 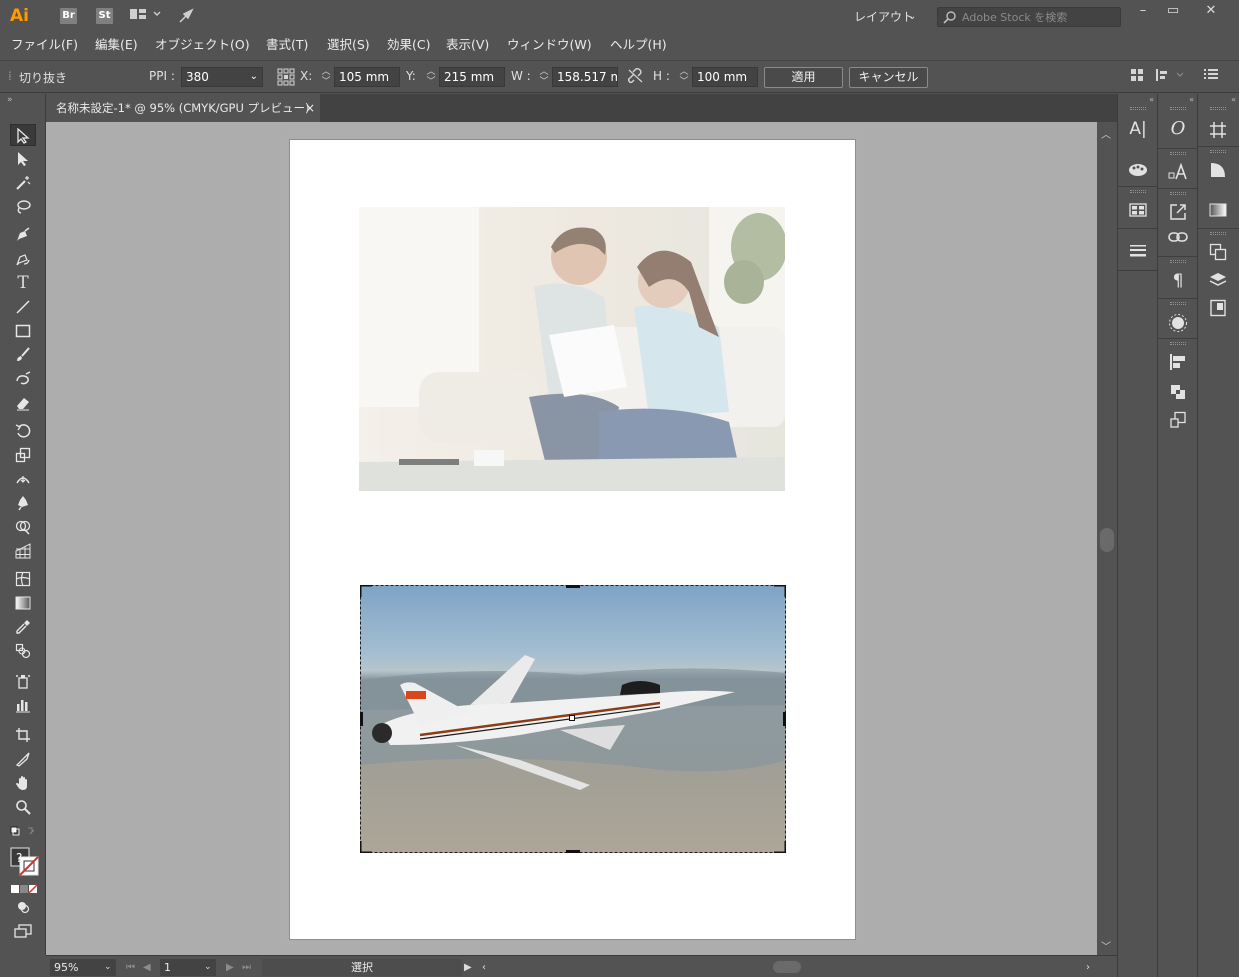 I want to click on drawing-mode-icon, so click(x=23, y=907).